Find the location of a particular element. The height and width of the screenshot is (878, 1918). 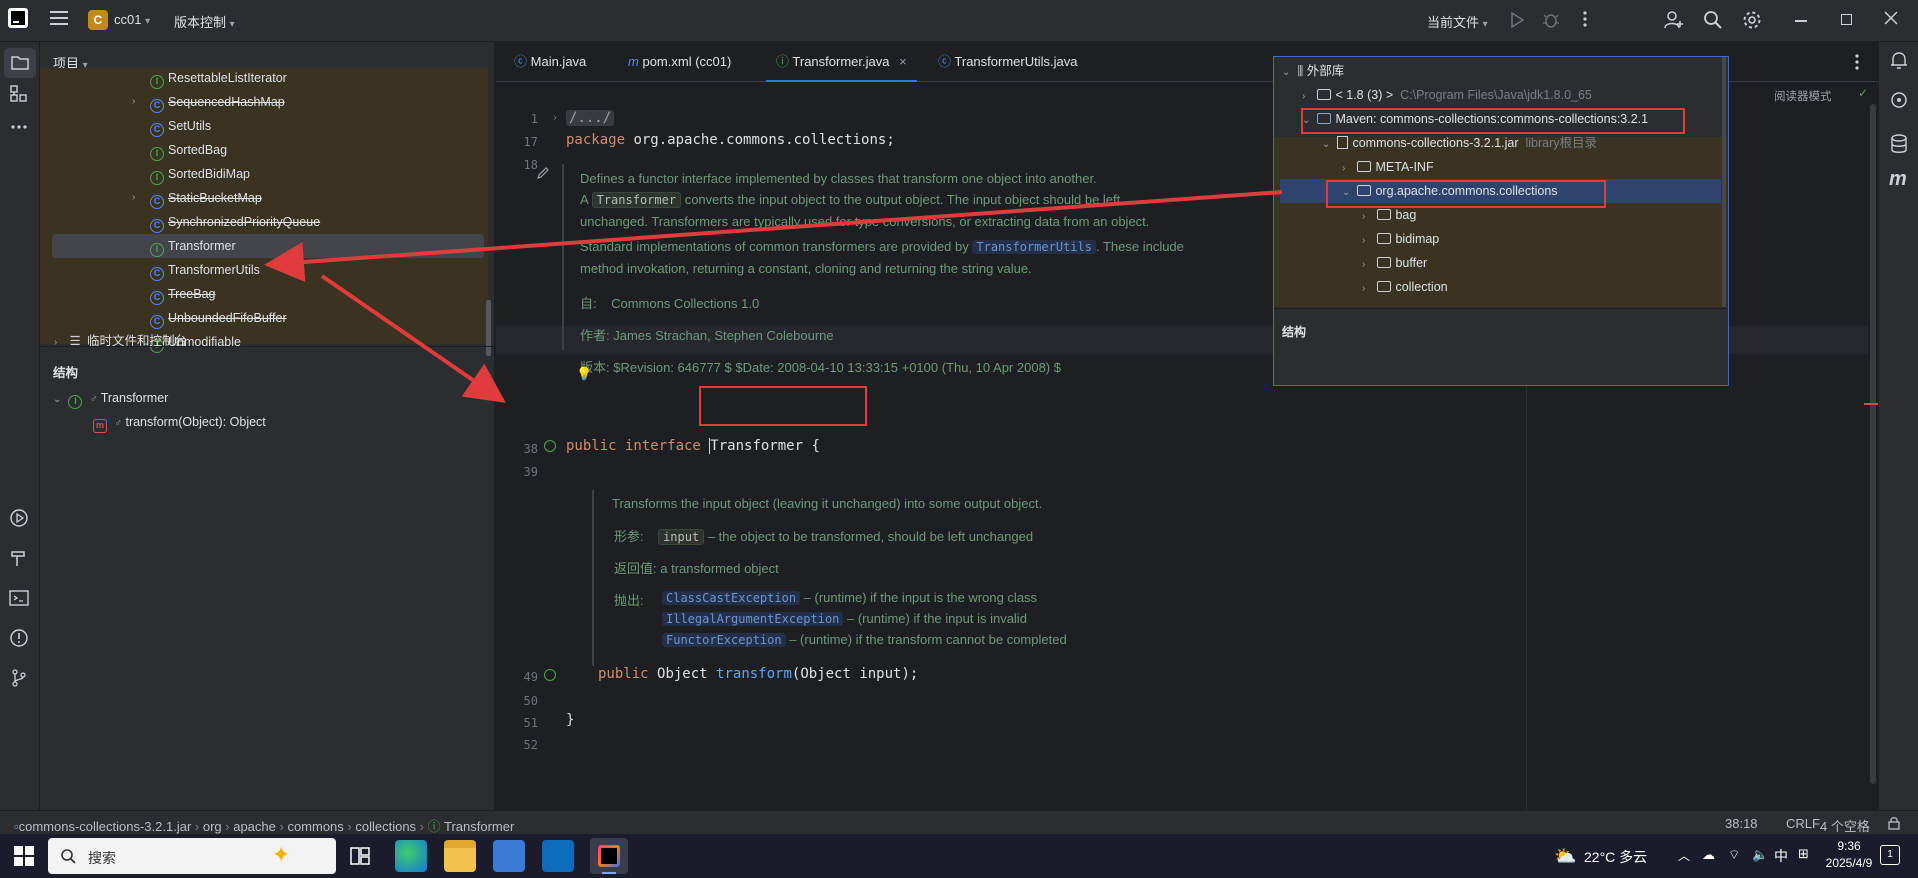

run-tool-icon is located at coordinates (19, 518).